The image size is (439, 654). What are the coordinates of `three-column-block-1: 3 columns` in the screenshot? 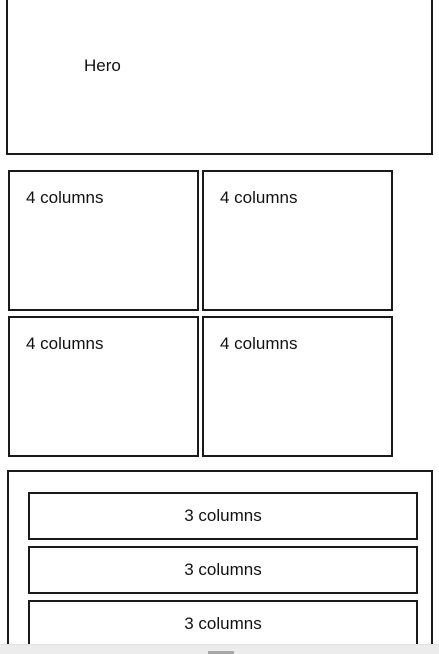 It's located at (223, 516).